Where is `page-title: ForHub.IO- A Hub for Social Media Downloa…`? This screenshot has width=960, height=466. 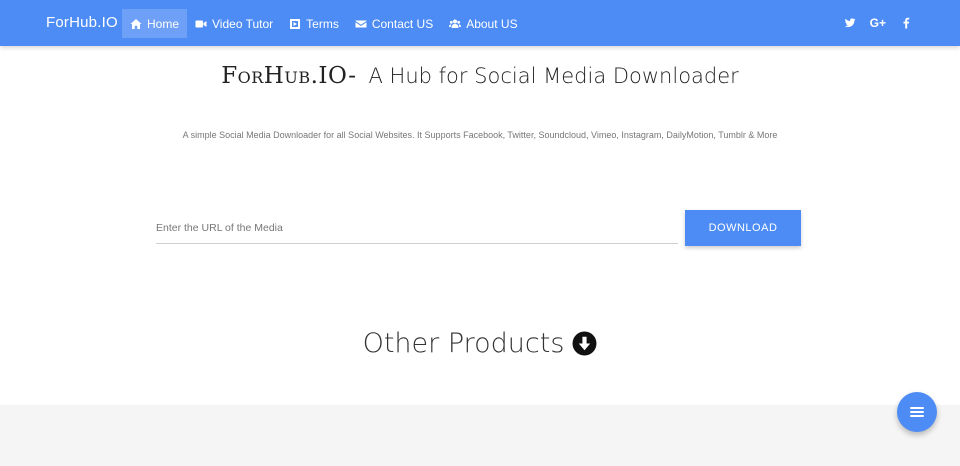
page-title: ForHub.IO- A Hub for Social Media Downloa… is located at coordinates (480, 75).